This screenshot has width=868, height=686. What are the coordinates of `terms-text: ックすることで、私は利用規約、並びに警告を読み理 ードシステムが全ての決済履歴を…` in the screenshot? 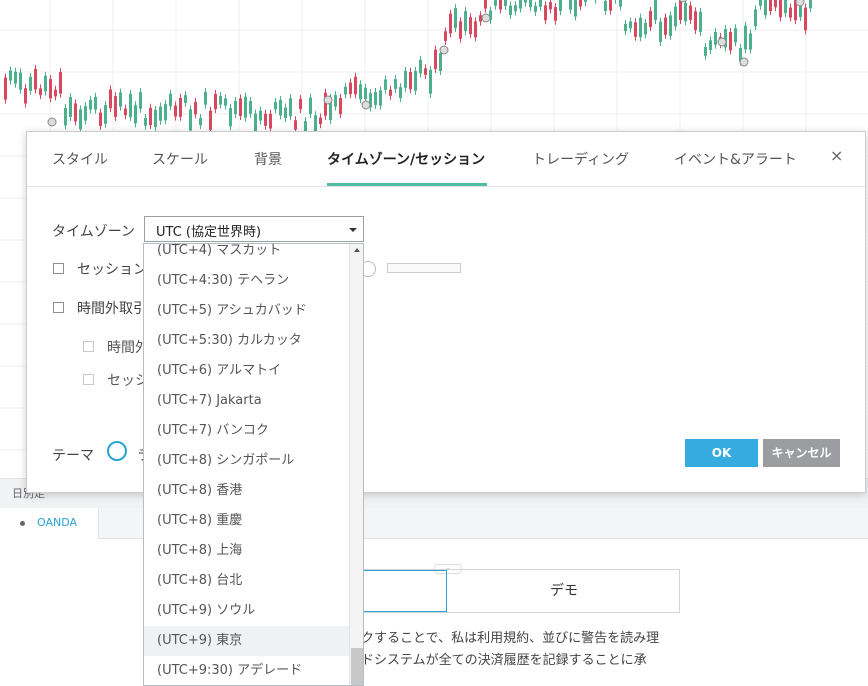 It's located at (518, 650).